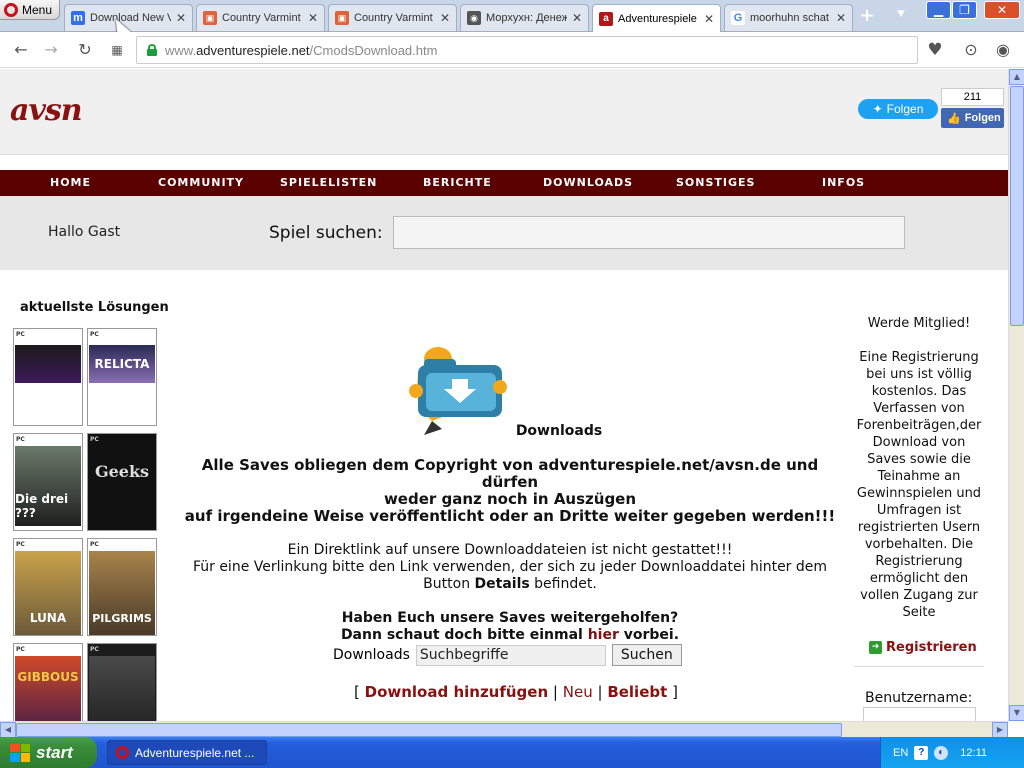 The height and width of the screenshot is (768, 1024). Describe the element at coordinates (117, 50) in the screenshot. I see `speed-dial-icon: ▦` at that location.